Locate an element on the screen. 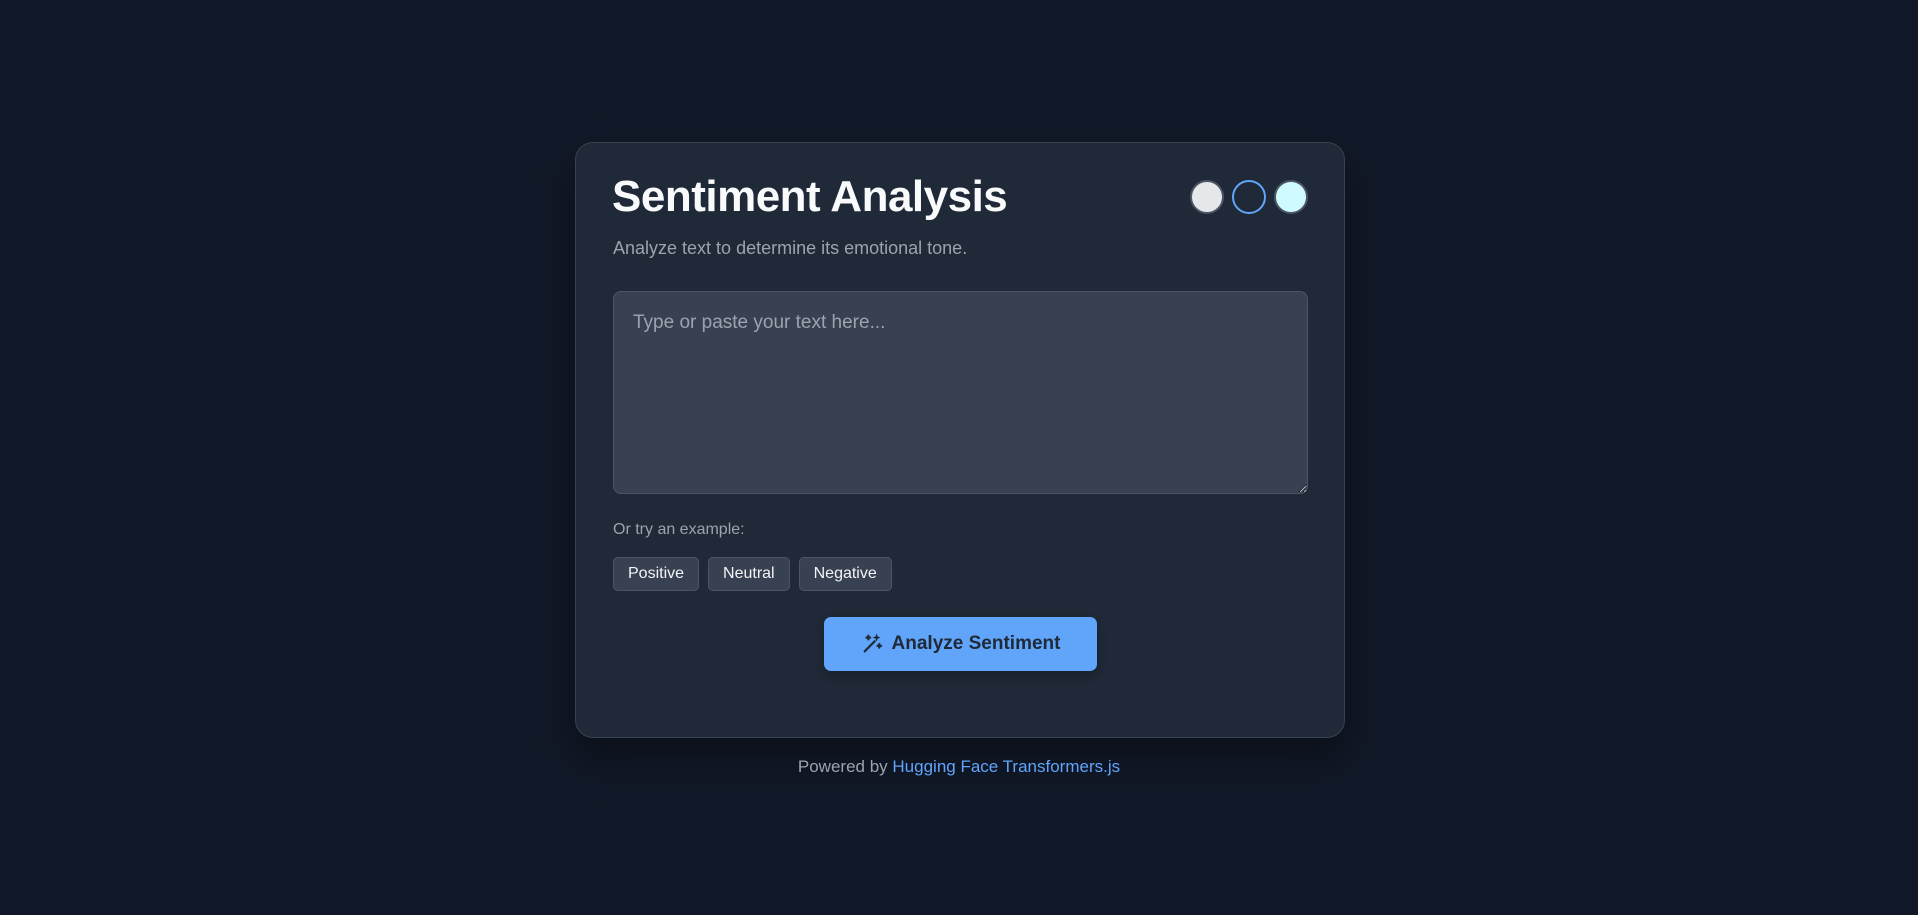  examples-label: Or try an example: is located at coordinates (679, 529).